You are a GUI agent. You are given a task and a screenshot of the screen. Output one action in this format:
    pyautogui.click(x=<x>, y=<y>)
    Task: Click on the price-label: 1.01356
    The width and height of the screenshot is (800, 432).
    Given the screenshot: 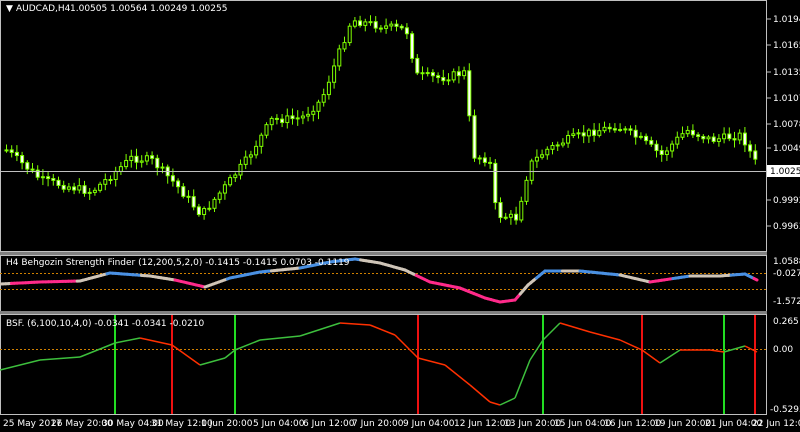 What is the action you would take?
    pyautogui.click(x=786, y=73)
    